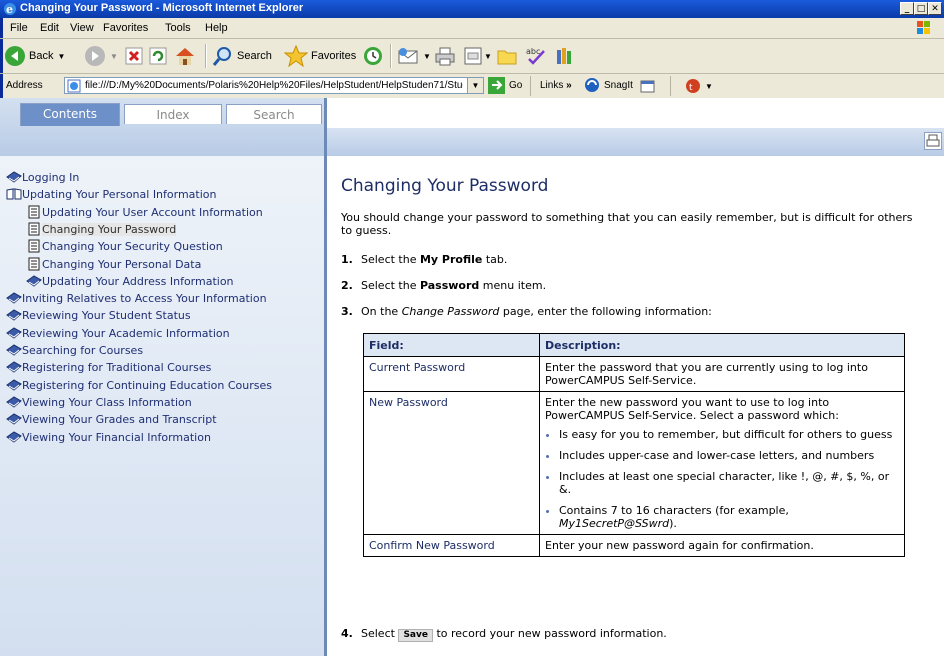  Describe the element at coordinates (130, 281) in the screenshot. I see `toc-item: Updating Your Address Information` at that location.